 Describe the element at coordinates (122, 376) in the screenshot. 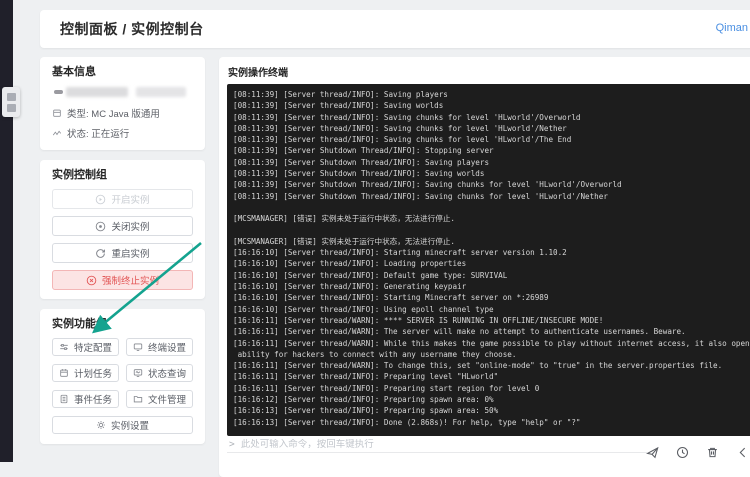

I see `instance-function-card: 实例功能组 特定配置 终端设置 计划任务 状态查询 事件任务 文件管理 实例设置` at that location.